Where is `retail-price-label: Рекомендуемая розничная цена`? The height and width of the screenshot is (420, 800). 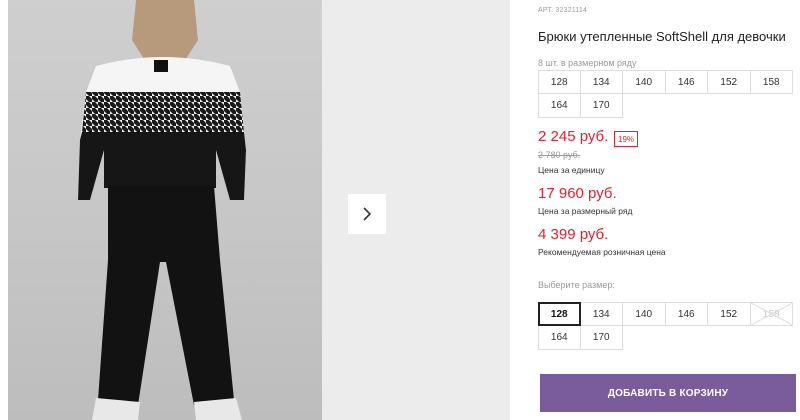
retail-price-label: Рекомендуемая розничная цена is located at coordinates (602, 252).